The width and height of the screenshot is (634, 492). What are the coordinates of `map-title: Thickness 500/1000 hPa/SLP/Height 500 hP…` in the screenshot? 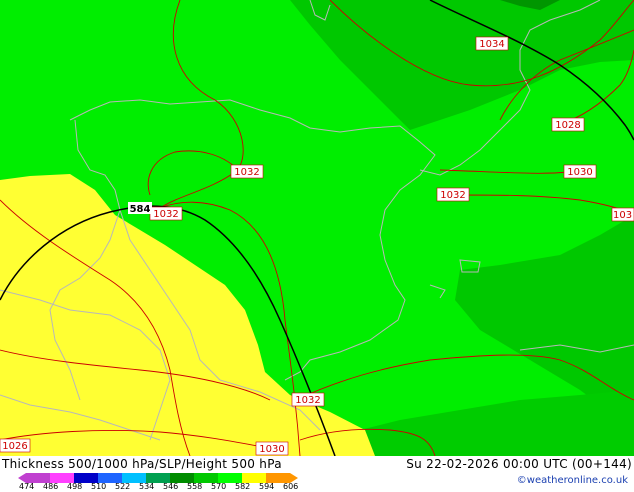 It's located at (142, 464).